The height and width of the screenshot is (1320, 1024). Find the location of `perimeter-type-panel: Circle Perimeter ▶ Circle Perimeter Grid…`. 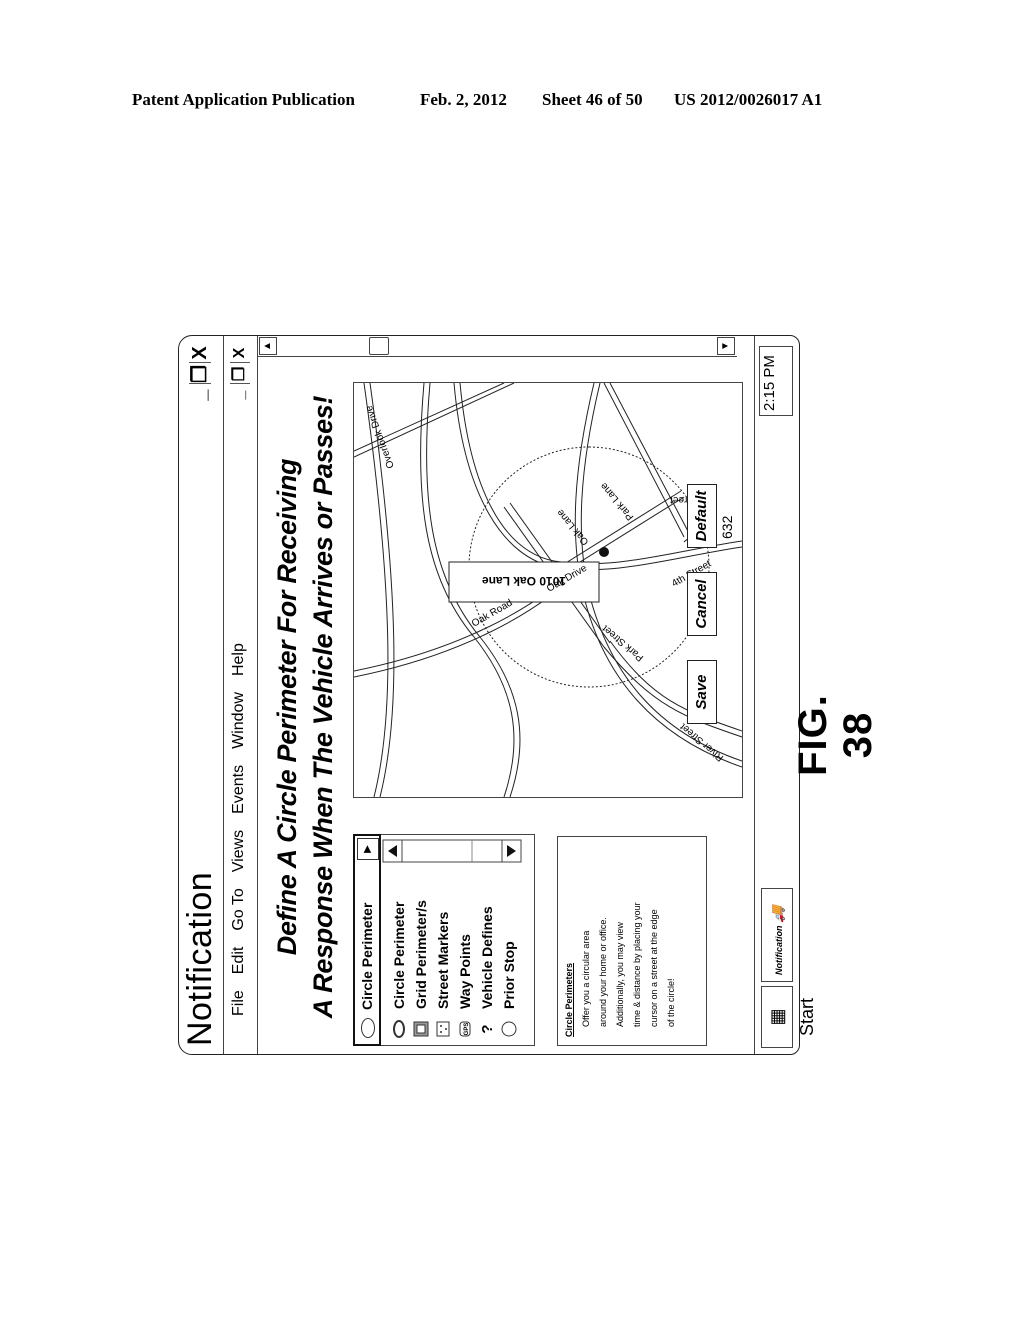

perimeter-type-panel: Circle Perimeter ▶ Circle Perimeter Grid… is located at coordinates (444, 940).